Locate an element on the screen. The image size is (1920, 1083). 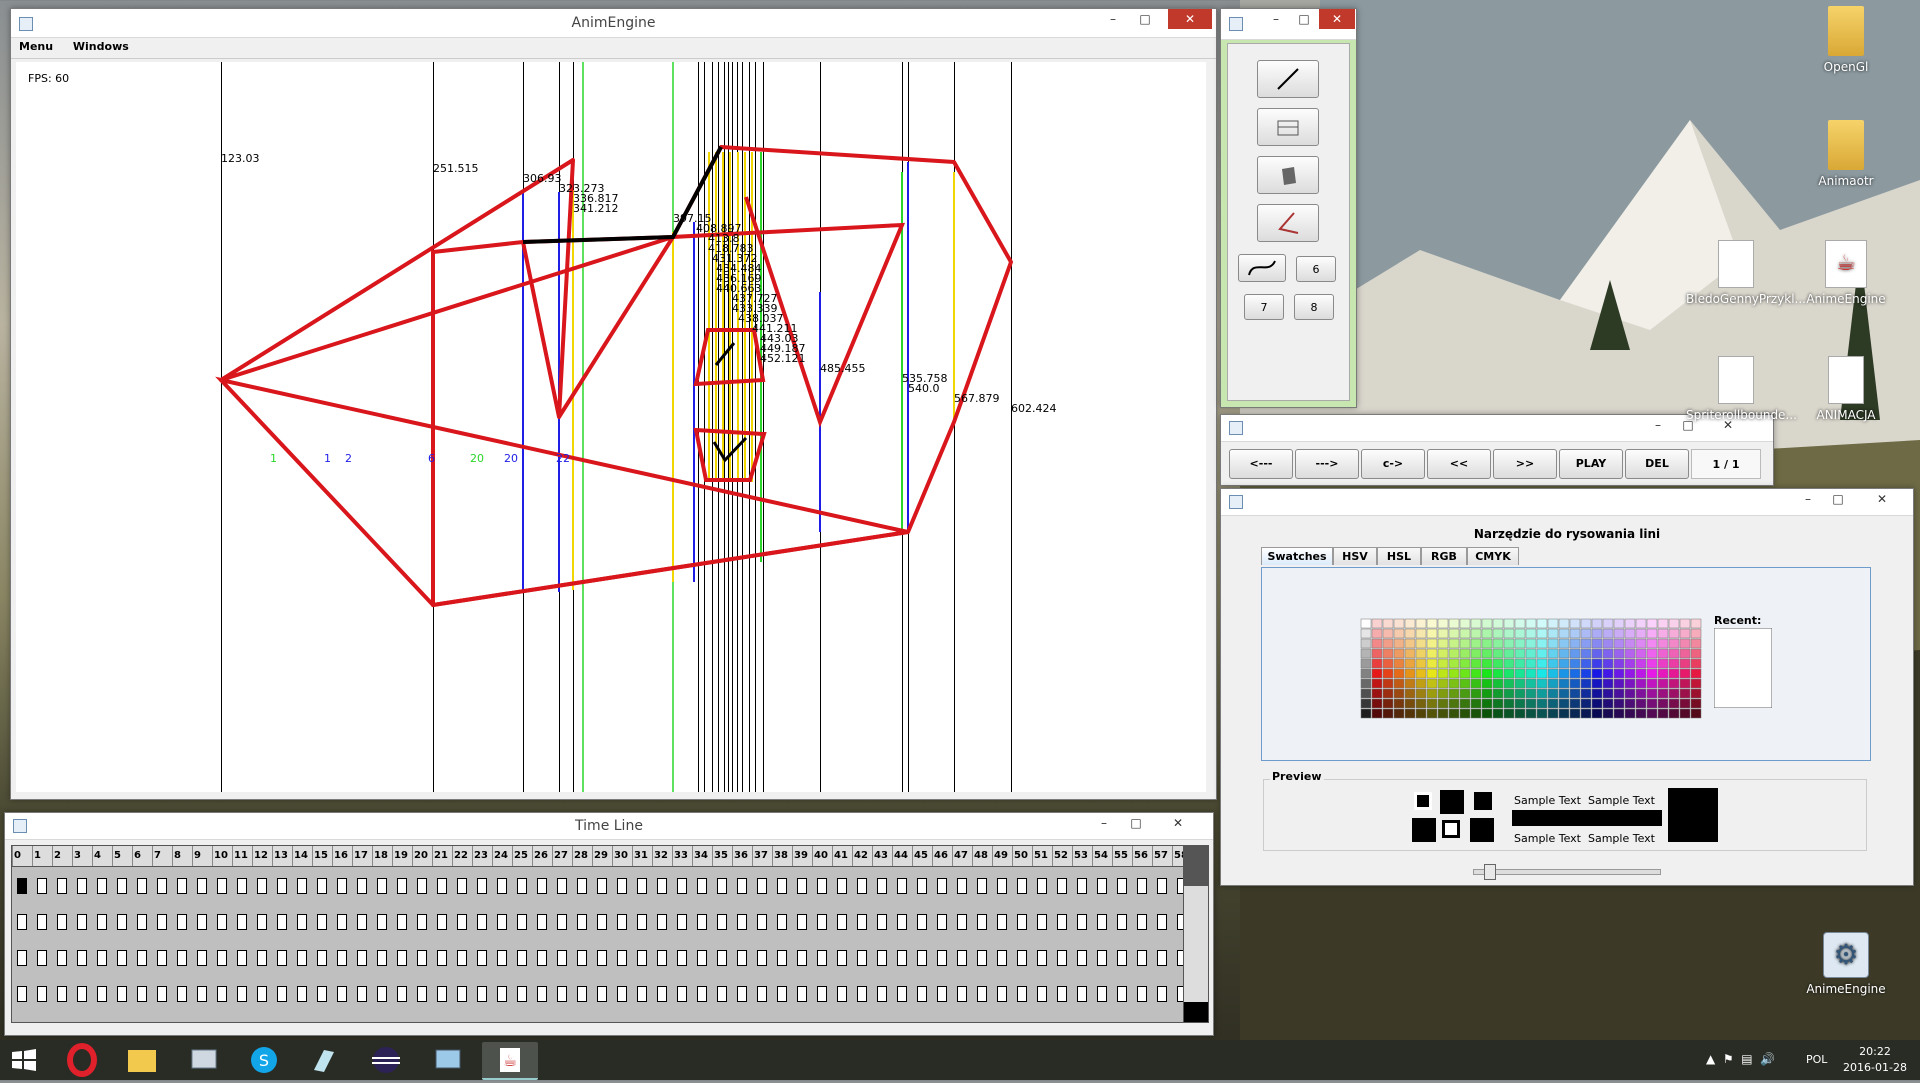
frame-header: 47 is located at coordinates (962, 856).